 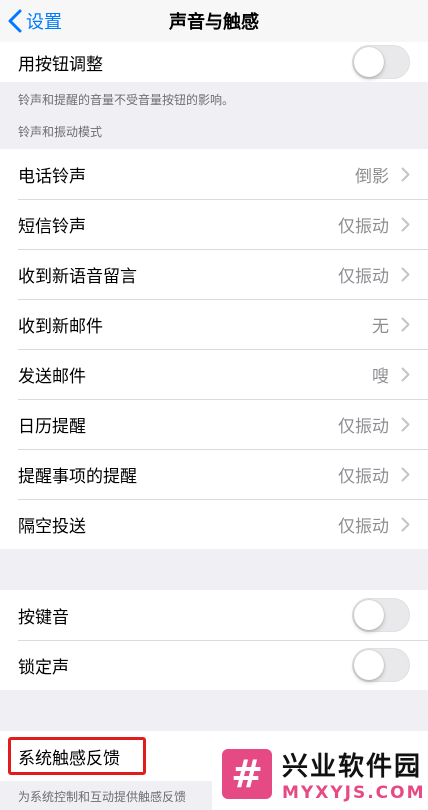 I want to click on back-label: 设置, so click(x=44, y=22).